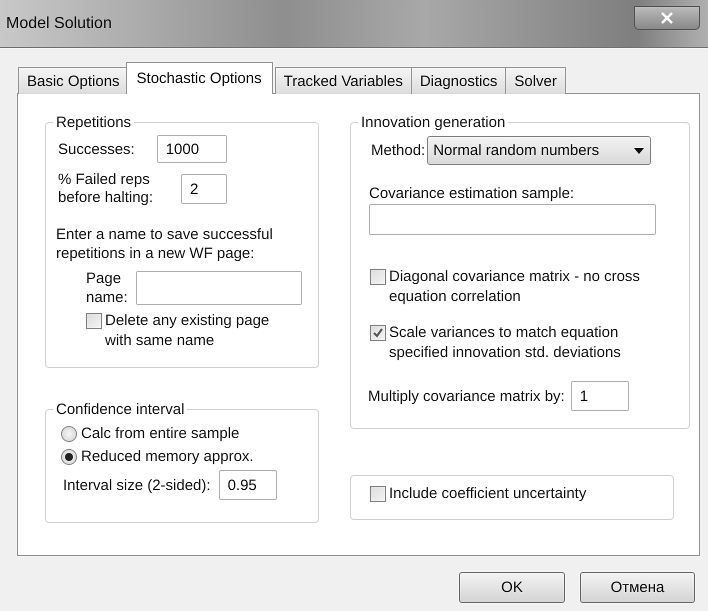 The height and width of the screenshot is (611, 708). Describe the element at coordinates (512, 219) in the screenshot. I see `covariance-sample-field` at that location.